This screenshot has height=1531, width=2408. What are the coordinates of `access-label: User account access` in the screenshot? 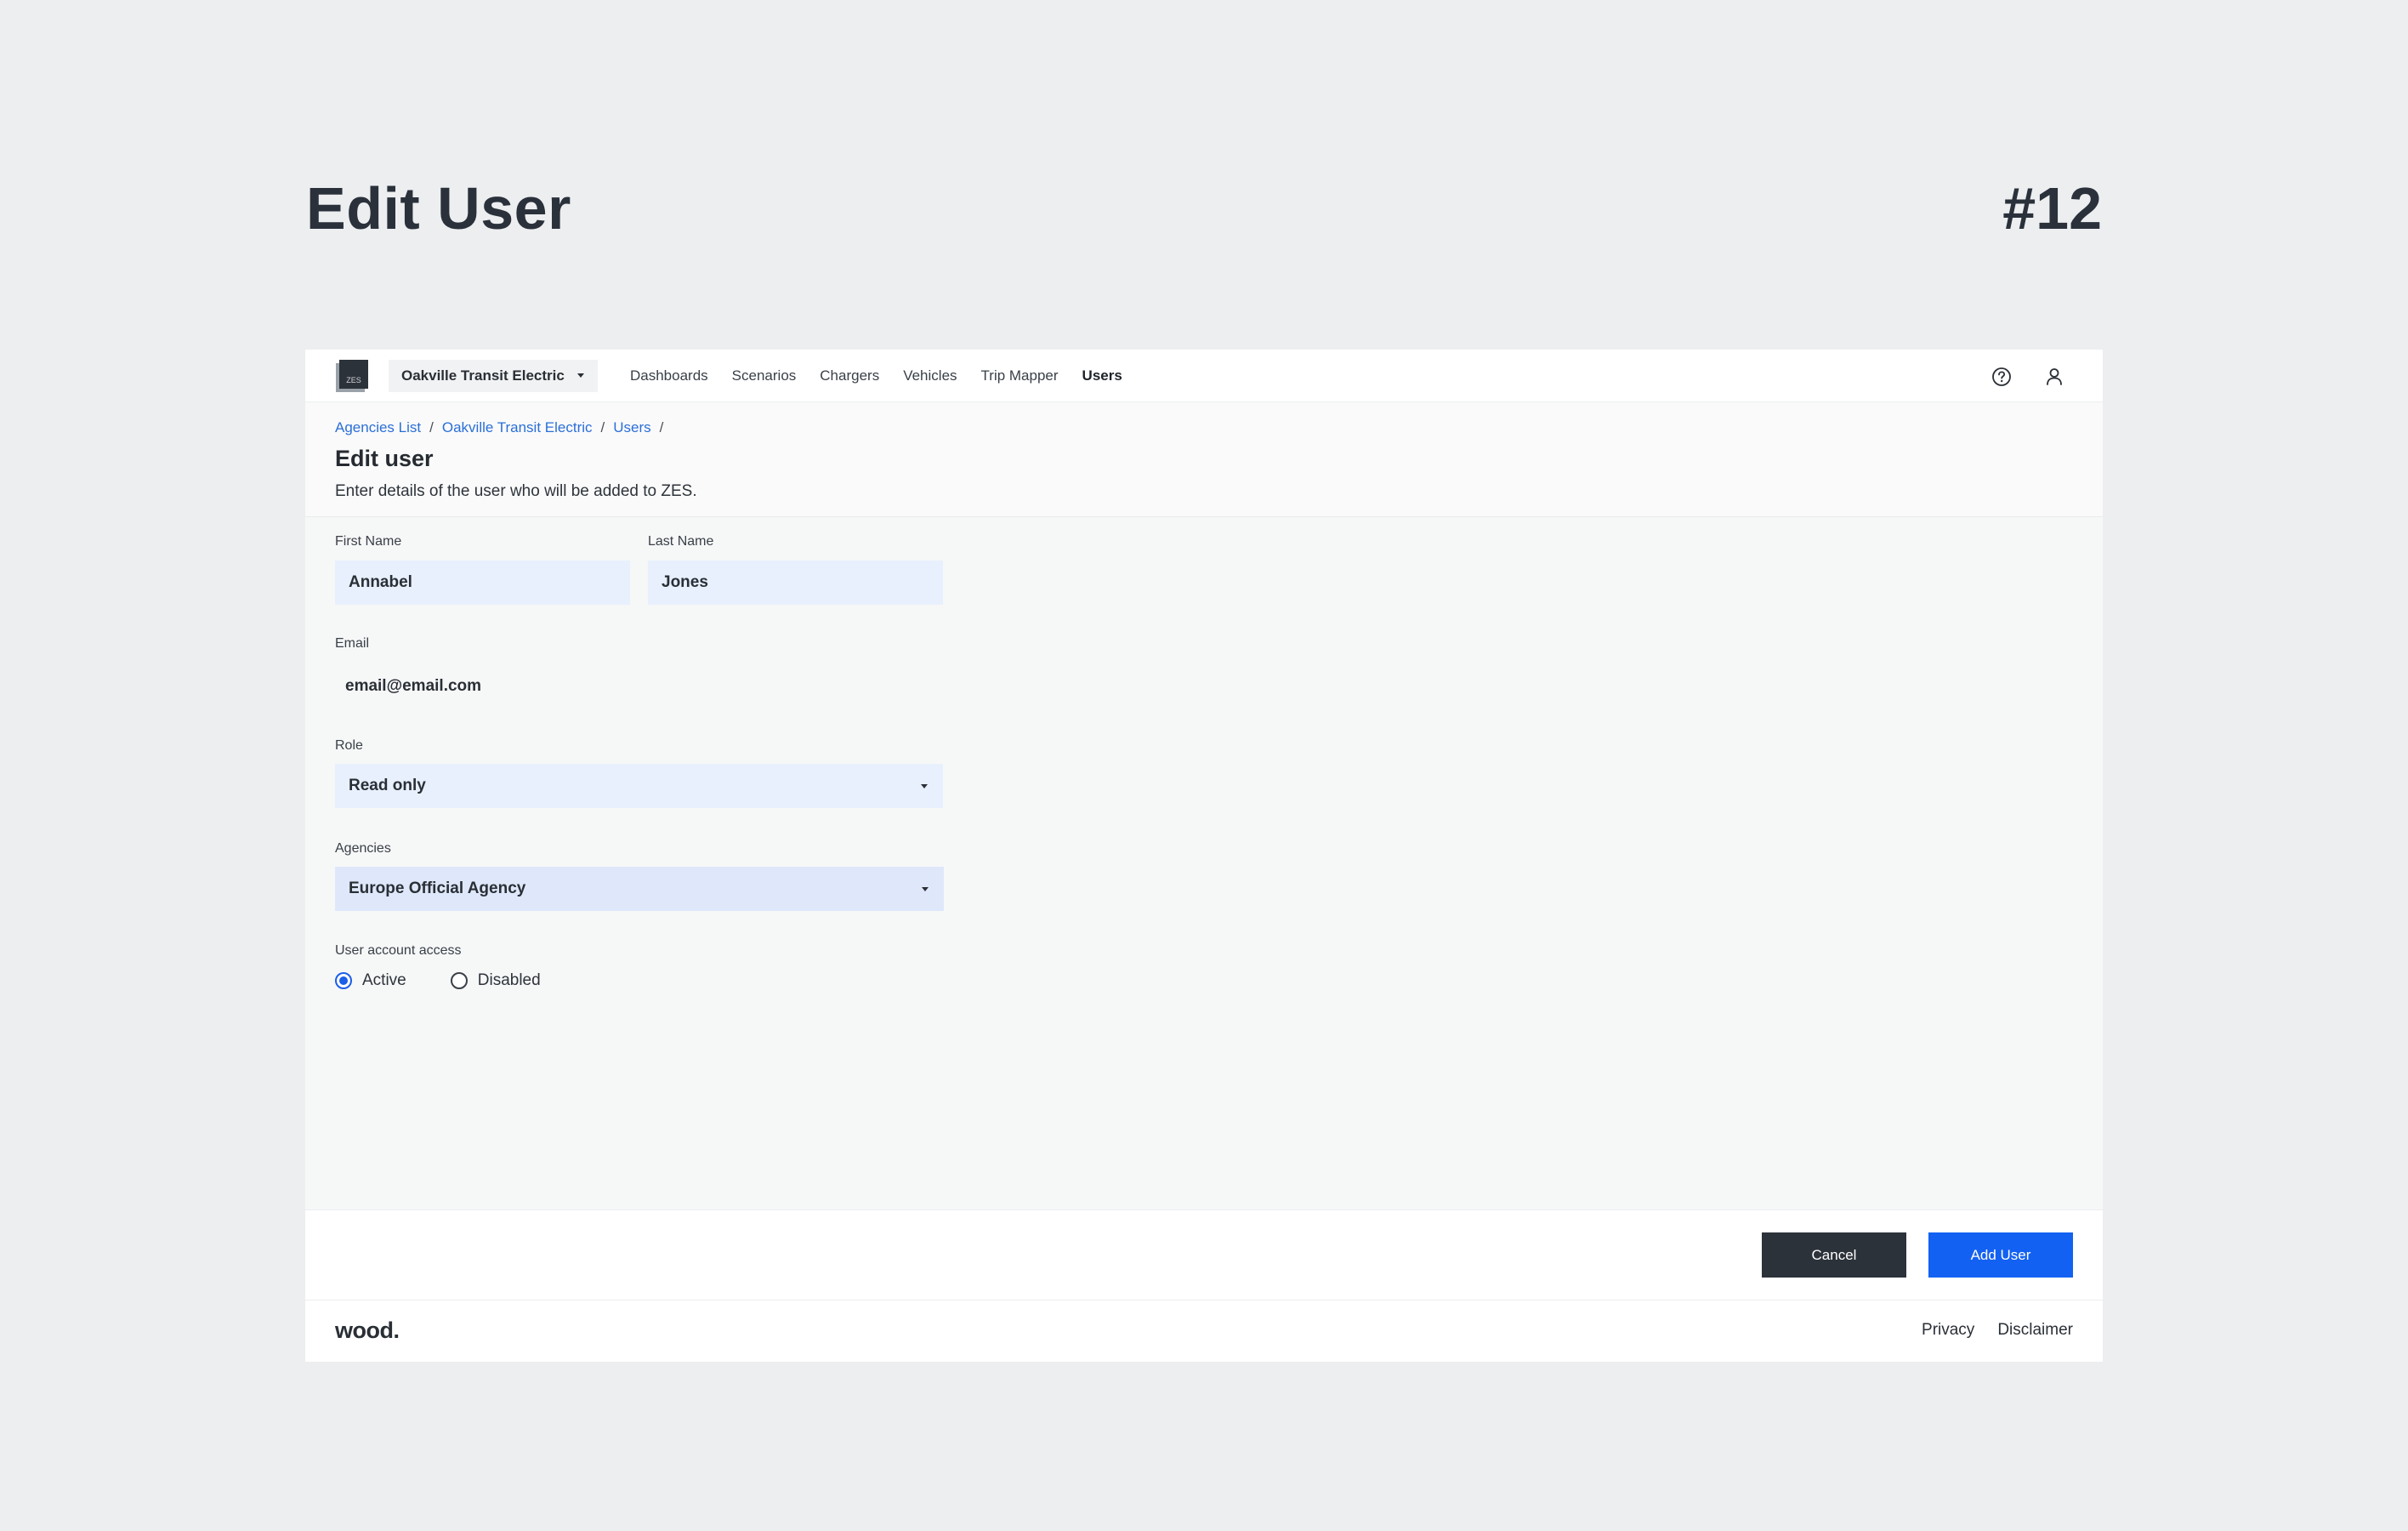 It's located at (398, 951).